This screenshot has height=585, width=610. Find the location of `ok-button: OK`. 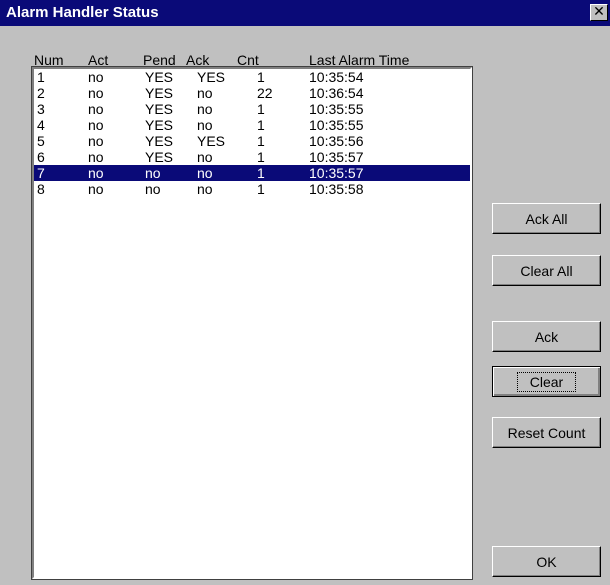

ok-button: OK is located at coordinates (546, 561).